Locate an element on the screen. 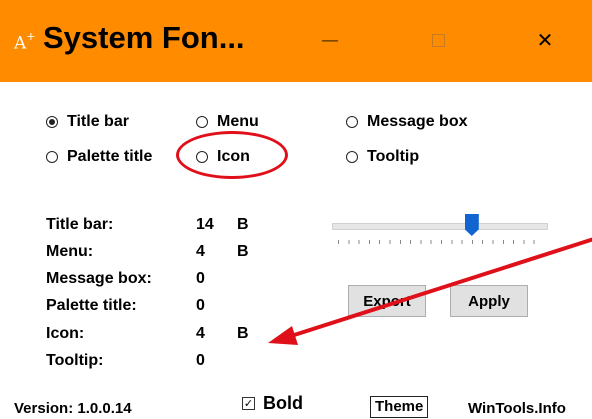 The height and width of the screenshot is (419, 592). app-font-icon: A+ is located at coordinates (27, 40).